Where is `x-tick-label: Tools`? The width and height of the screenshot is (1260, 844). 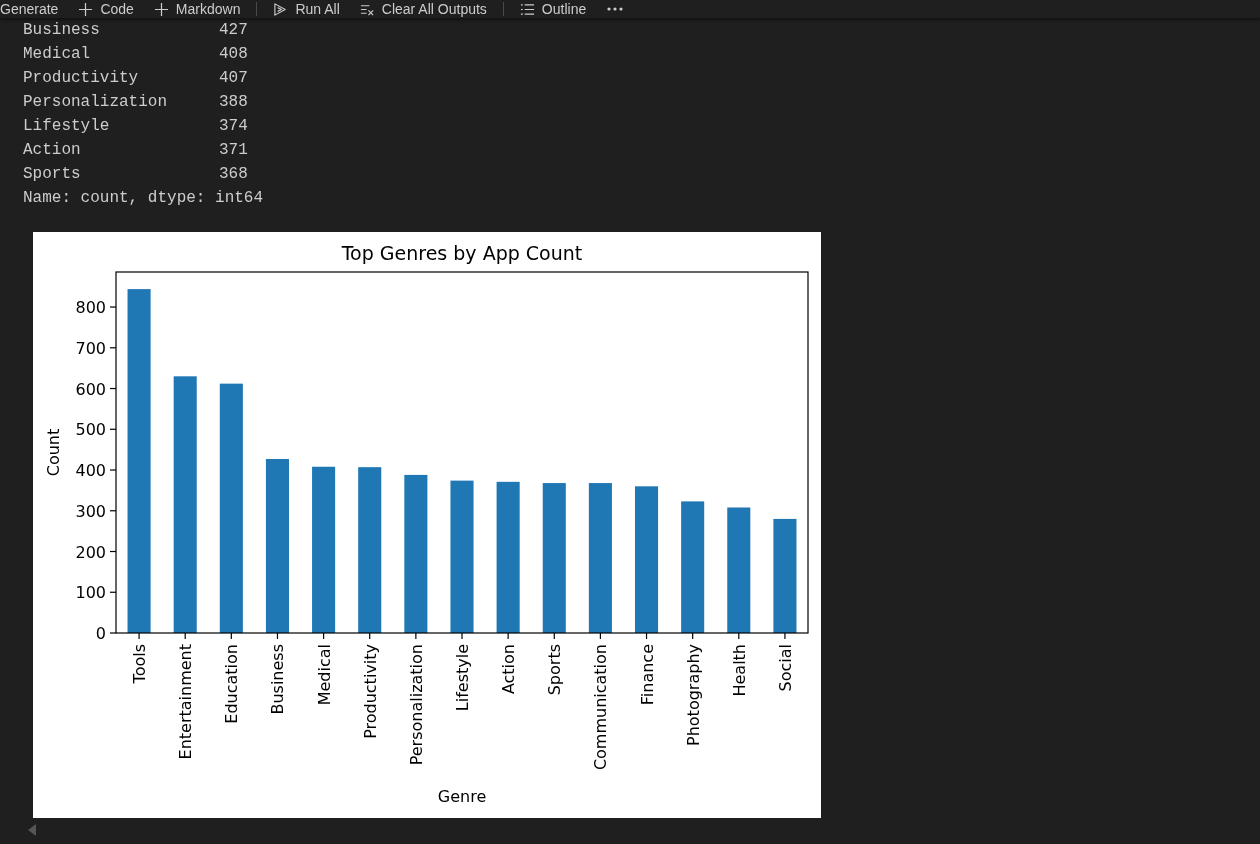 x-tick-label: Tools is located at coordinates (140, 664).